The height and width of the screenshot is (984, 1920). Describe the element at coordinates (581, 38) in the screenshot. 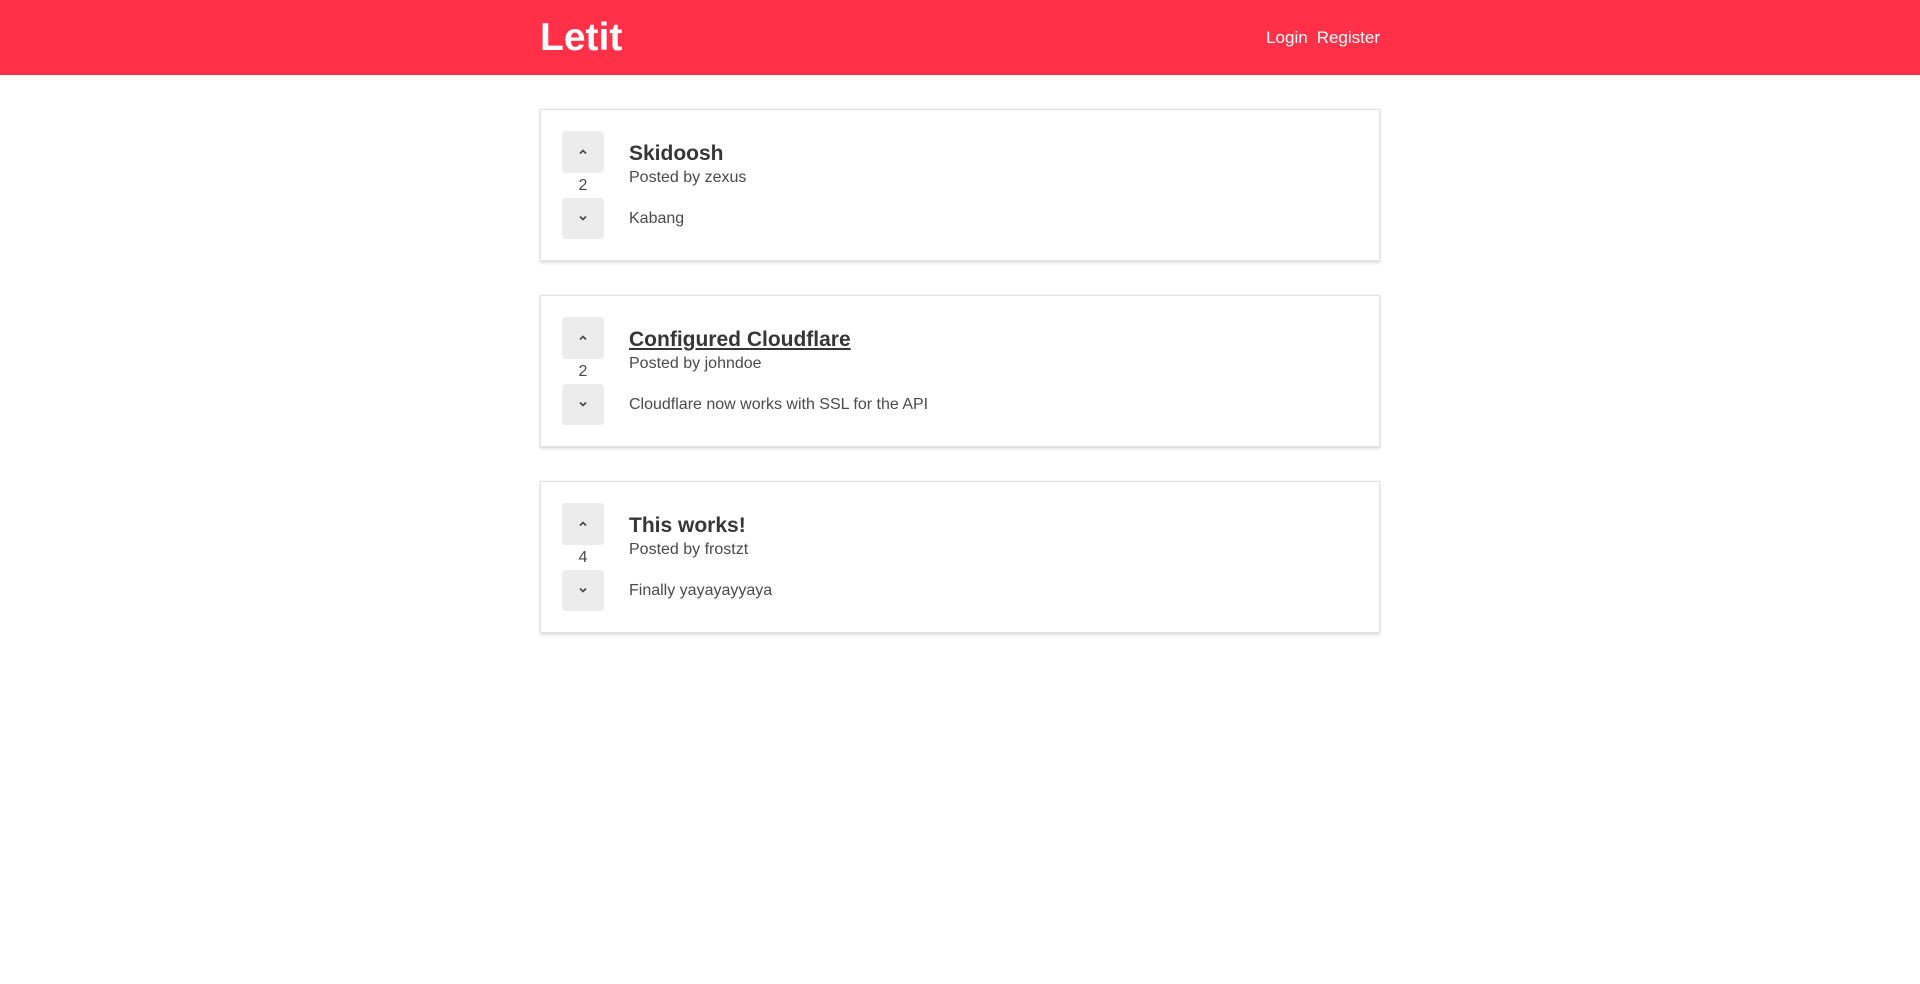

I see `brand-logo: Letit` at that location.